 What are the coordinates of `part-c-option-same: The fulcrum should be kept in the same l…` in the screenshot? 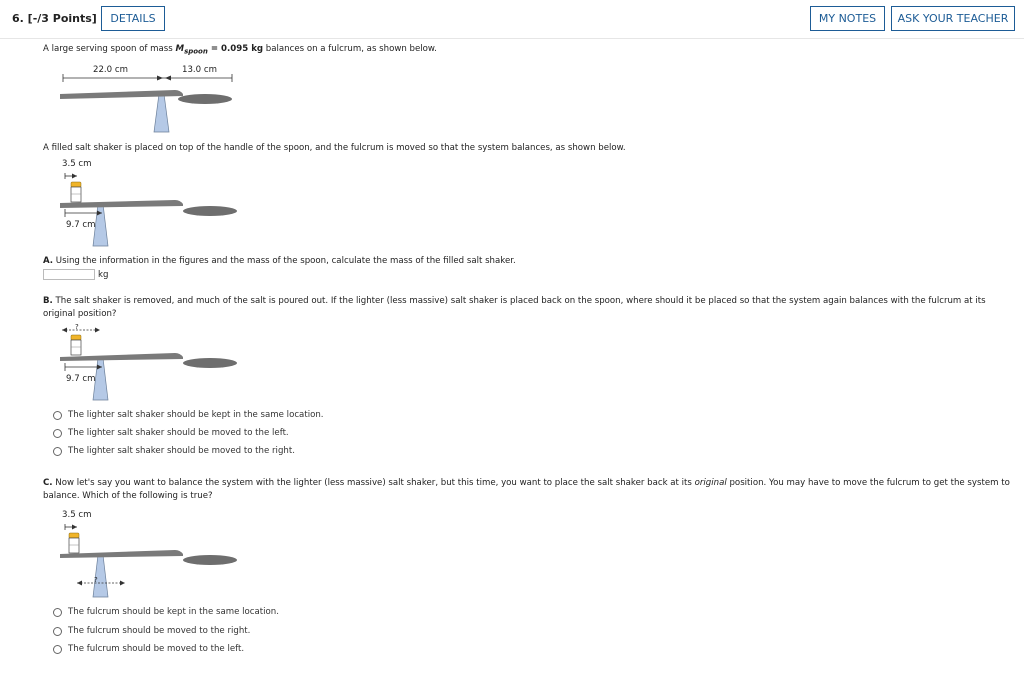 It's located at (166, 612).